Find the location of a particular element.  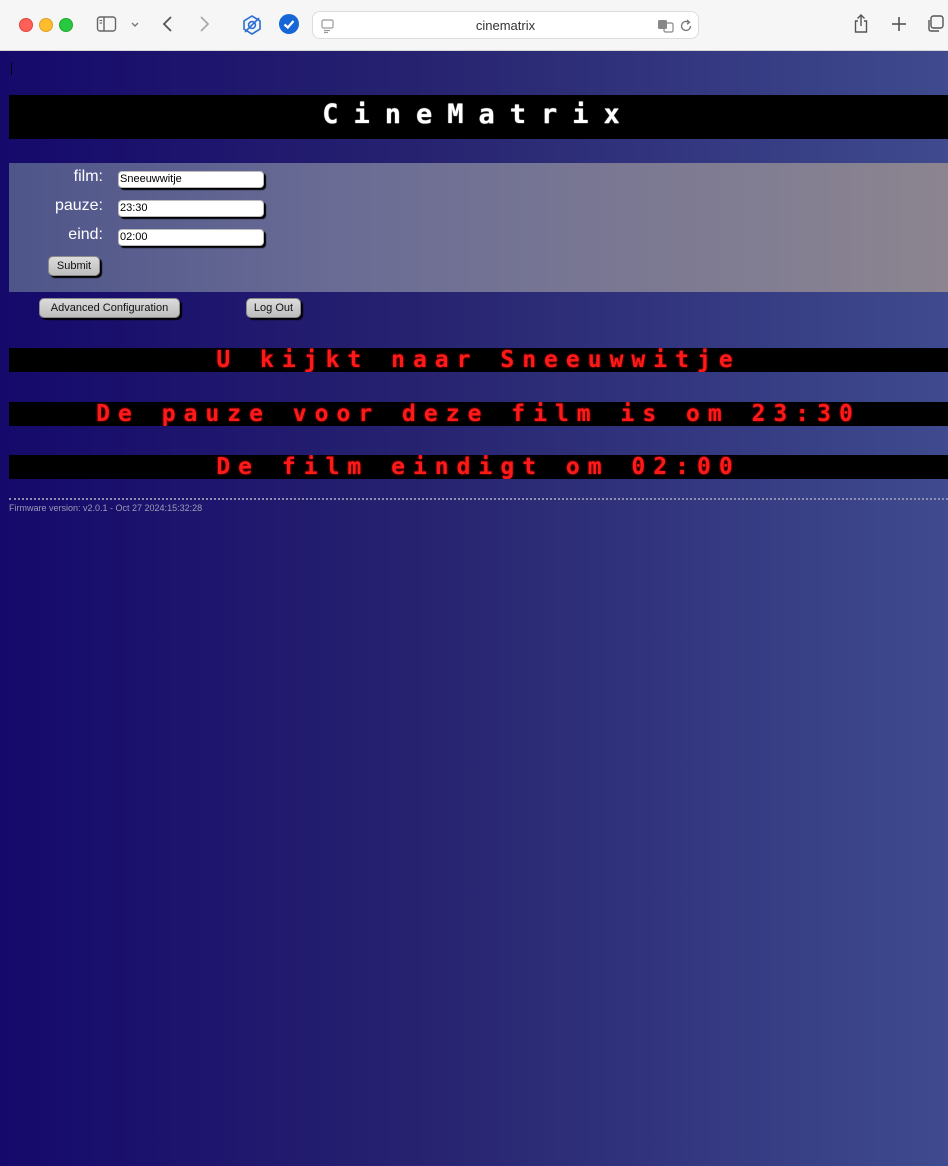

submit-button: Submit is located at coordinates (74, 266).